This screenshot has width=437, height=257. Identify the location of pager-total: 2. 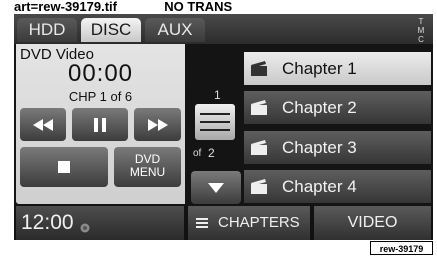
(211, 153).